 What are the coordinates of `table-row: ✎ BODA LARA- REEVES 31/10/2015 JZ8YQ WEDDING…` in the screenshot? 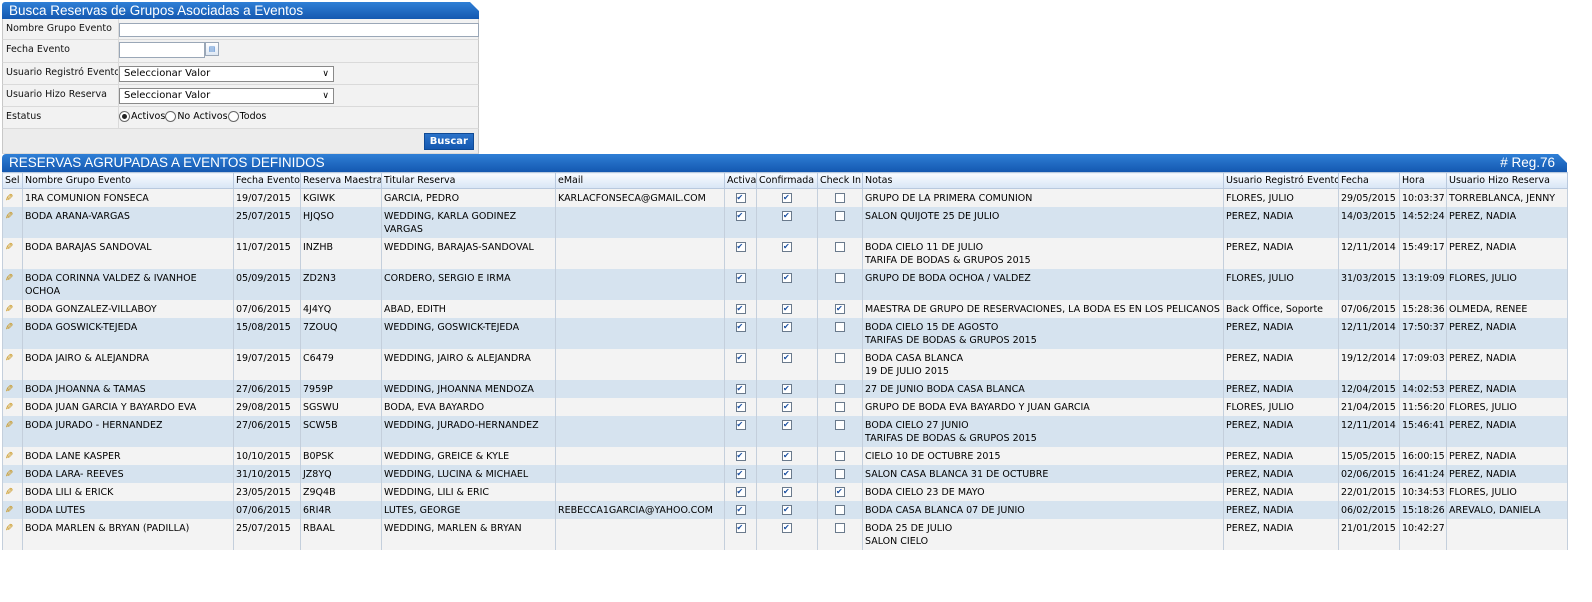 It's located at (785, 474).